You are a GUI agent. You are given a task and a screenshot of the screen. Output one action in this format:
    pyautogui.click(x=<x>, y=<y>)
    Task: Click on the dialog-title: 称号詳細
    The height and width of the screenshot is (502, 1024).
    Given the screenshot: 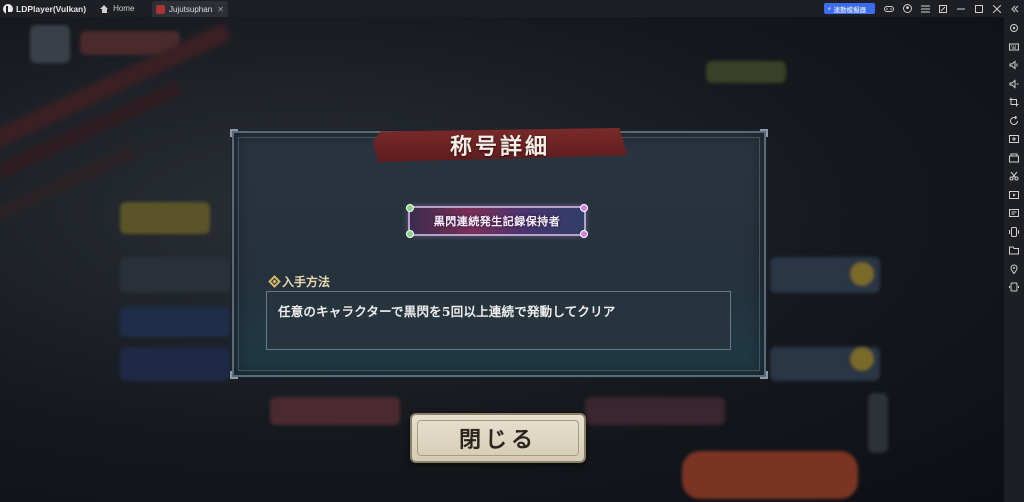 What is the action you would take?
    pyautogui.click(x=499, y=147)
    